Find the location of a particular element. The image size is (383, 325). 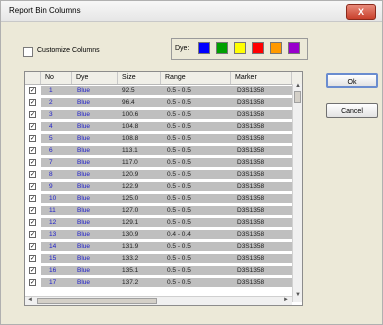

cell-size: 96.4 is located at coordinates (128, 102).